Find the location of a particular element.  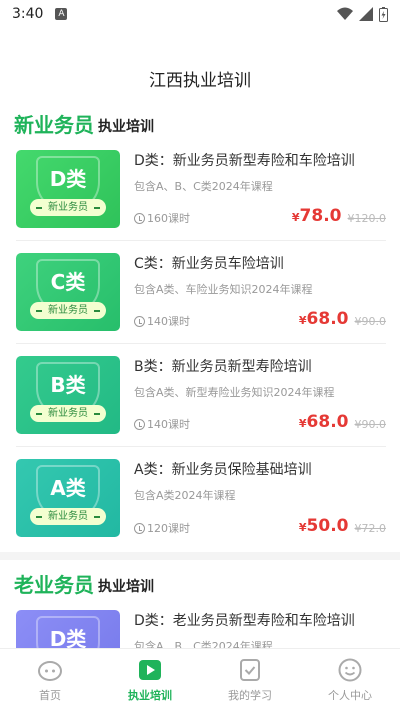

course-thumbnail: D类 新业务员 is located at coordinates (68, 189).